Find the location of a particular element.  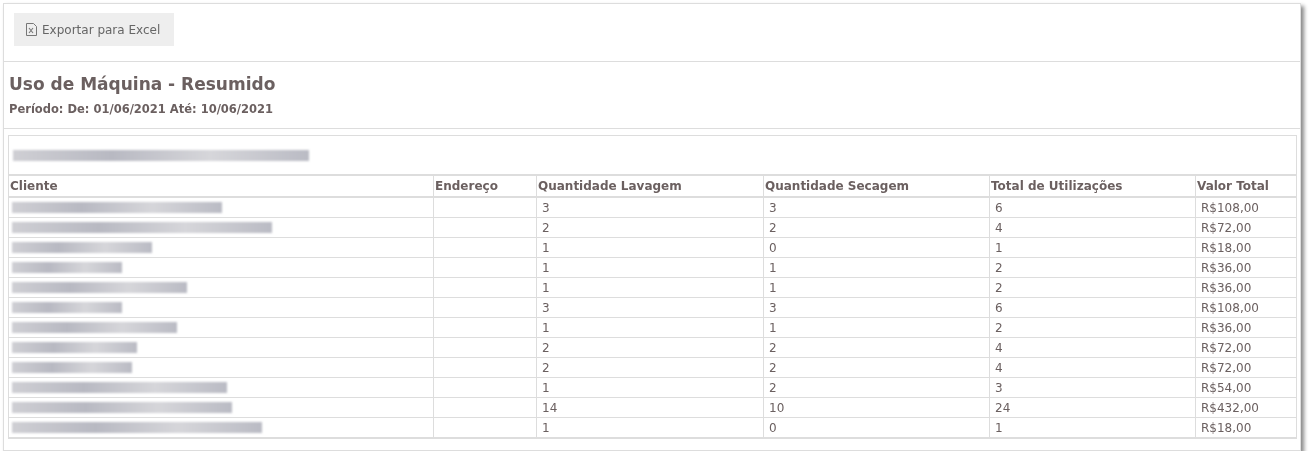

quantity-cell: 10 is located at coordinates (876, 407).